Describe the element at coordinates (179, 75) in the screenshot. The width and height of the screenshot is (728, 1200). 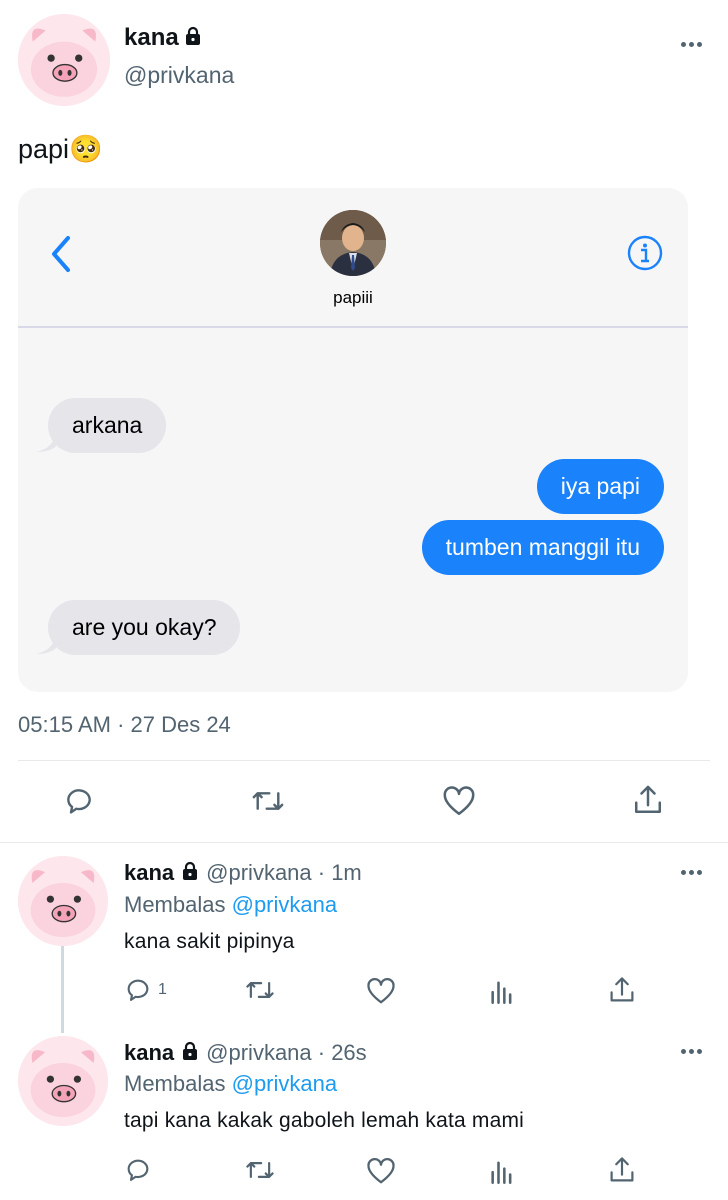
I see `handle: @privkana` at that location.